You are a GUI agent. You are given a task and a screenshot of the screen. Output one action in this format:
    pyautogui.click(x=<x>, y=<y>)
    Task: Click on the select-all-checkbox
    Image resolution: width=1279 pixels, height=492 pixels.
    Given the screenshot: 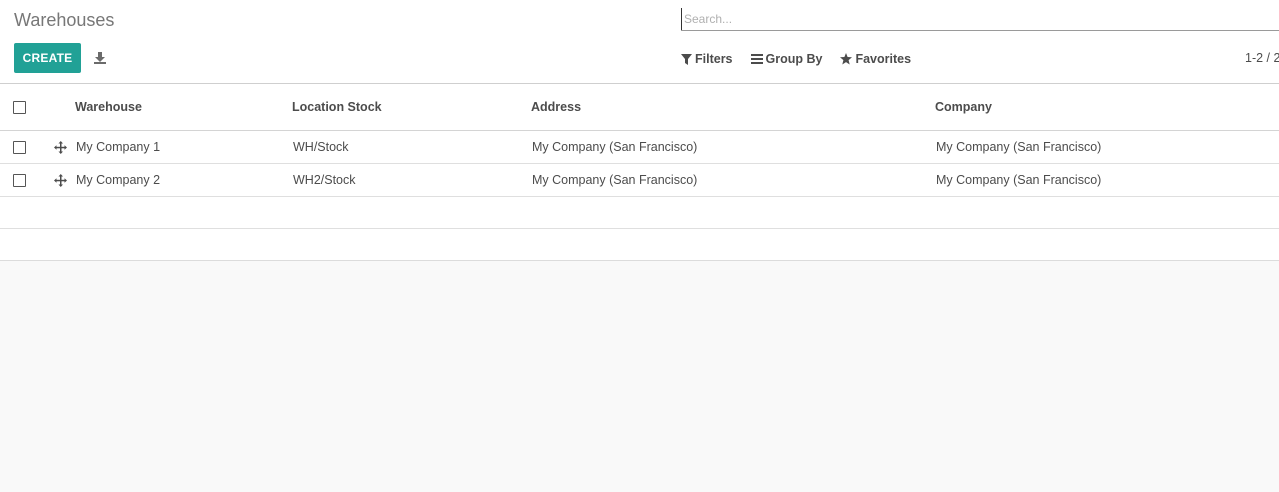 What is the action you would take?
    pyautogui.click(x=19, y=107)
    